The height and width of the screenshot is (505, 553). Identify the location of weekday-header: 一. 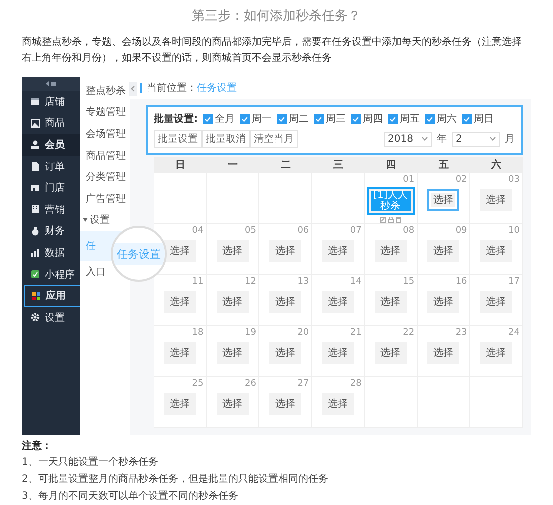
(233, 165).